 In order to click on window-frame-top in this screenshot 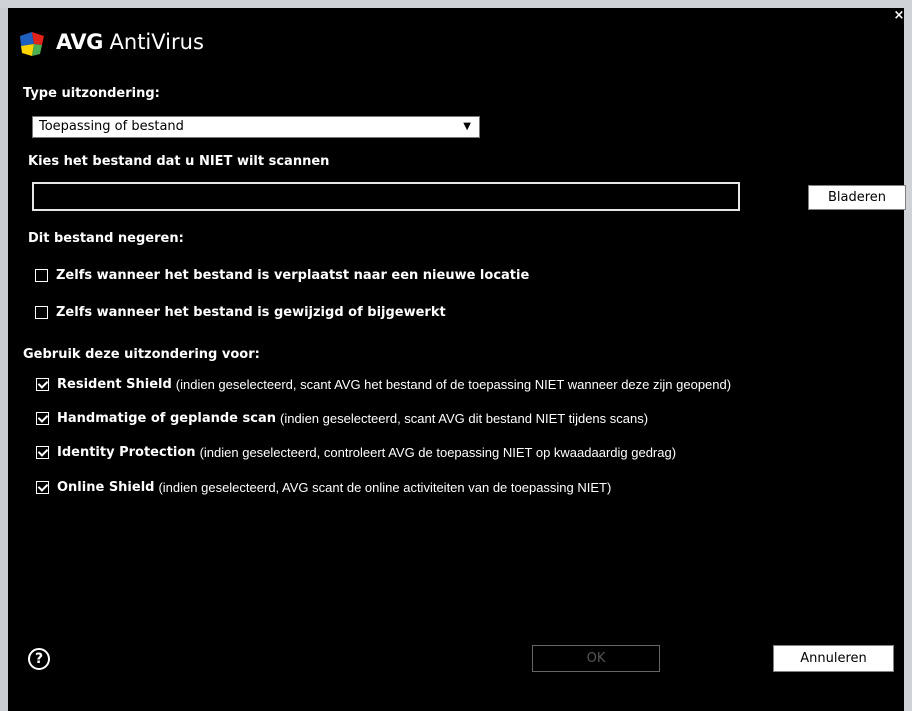, I will do `click(456, 4)`.